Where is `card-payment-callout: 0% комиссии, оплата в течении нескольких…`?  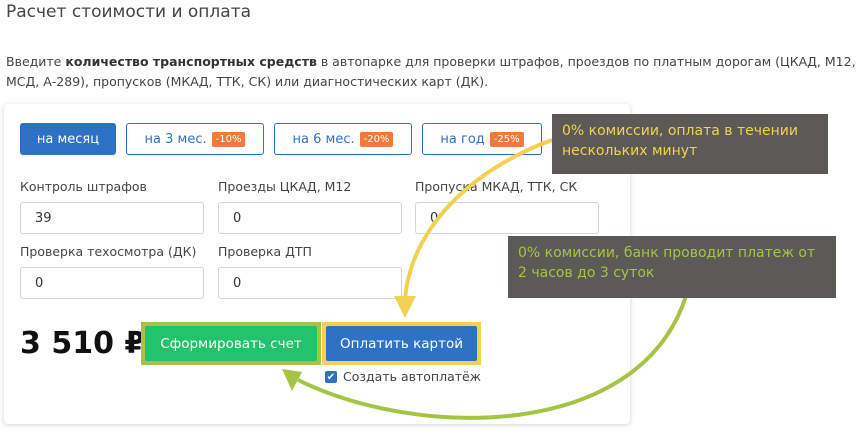
card-payment-callout: 0% комиссии, оплата в течении нескольких… is located at coordinates (690, 144).